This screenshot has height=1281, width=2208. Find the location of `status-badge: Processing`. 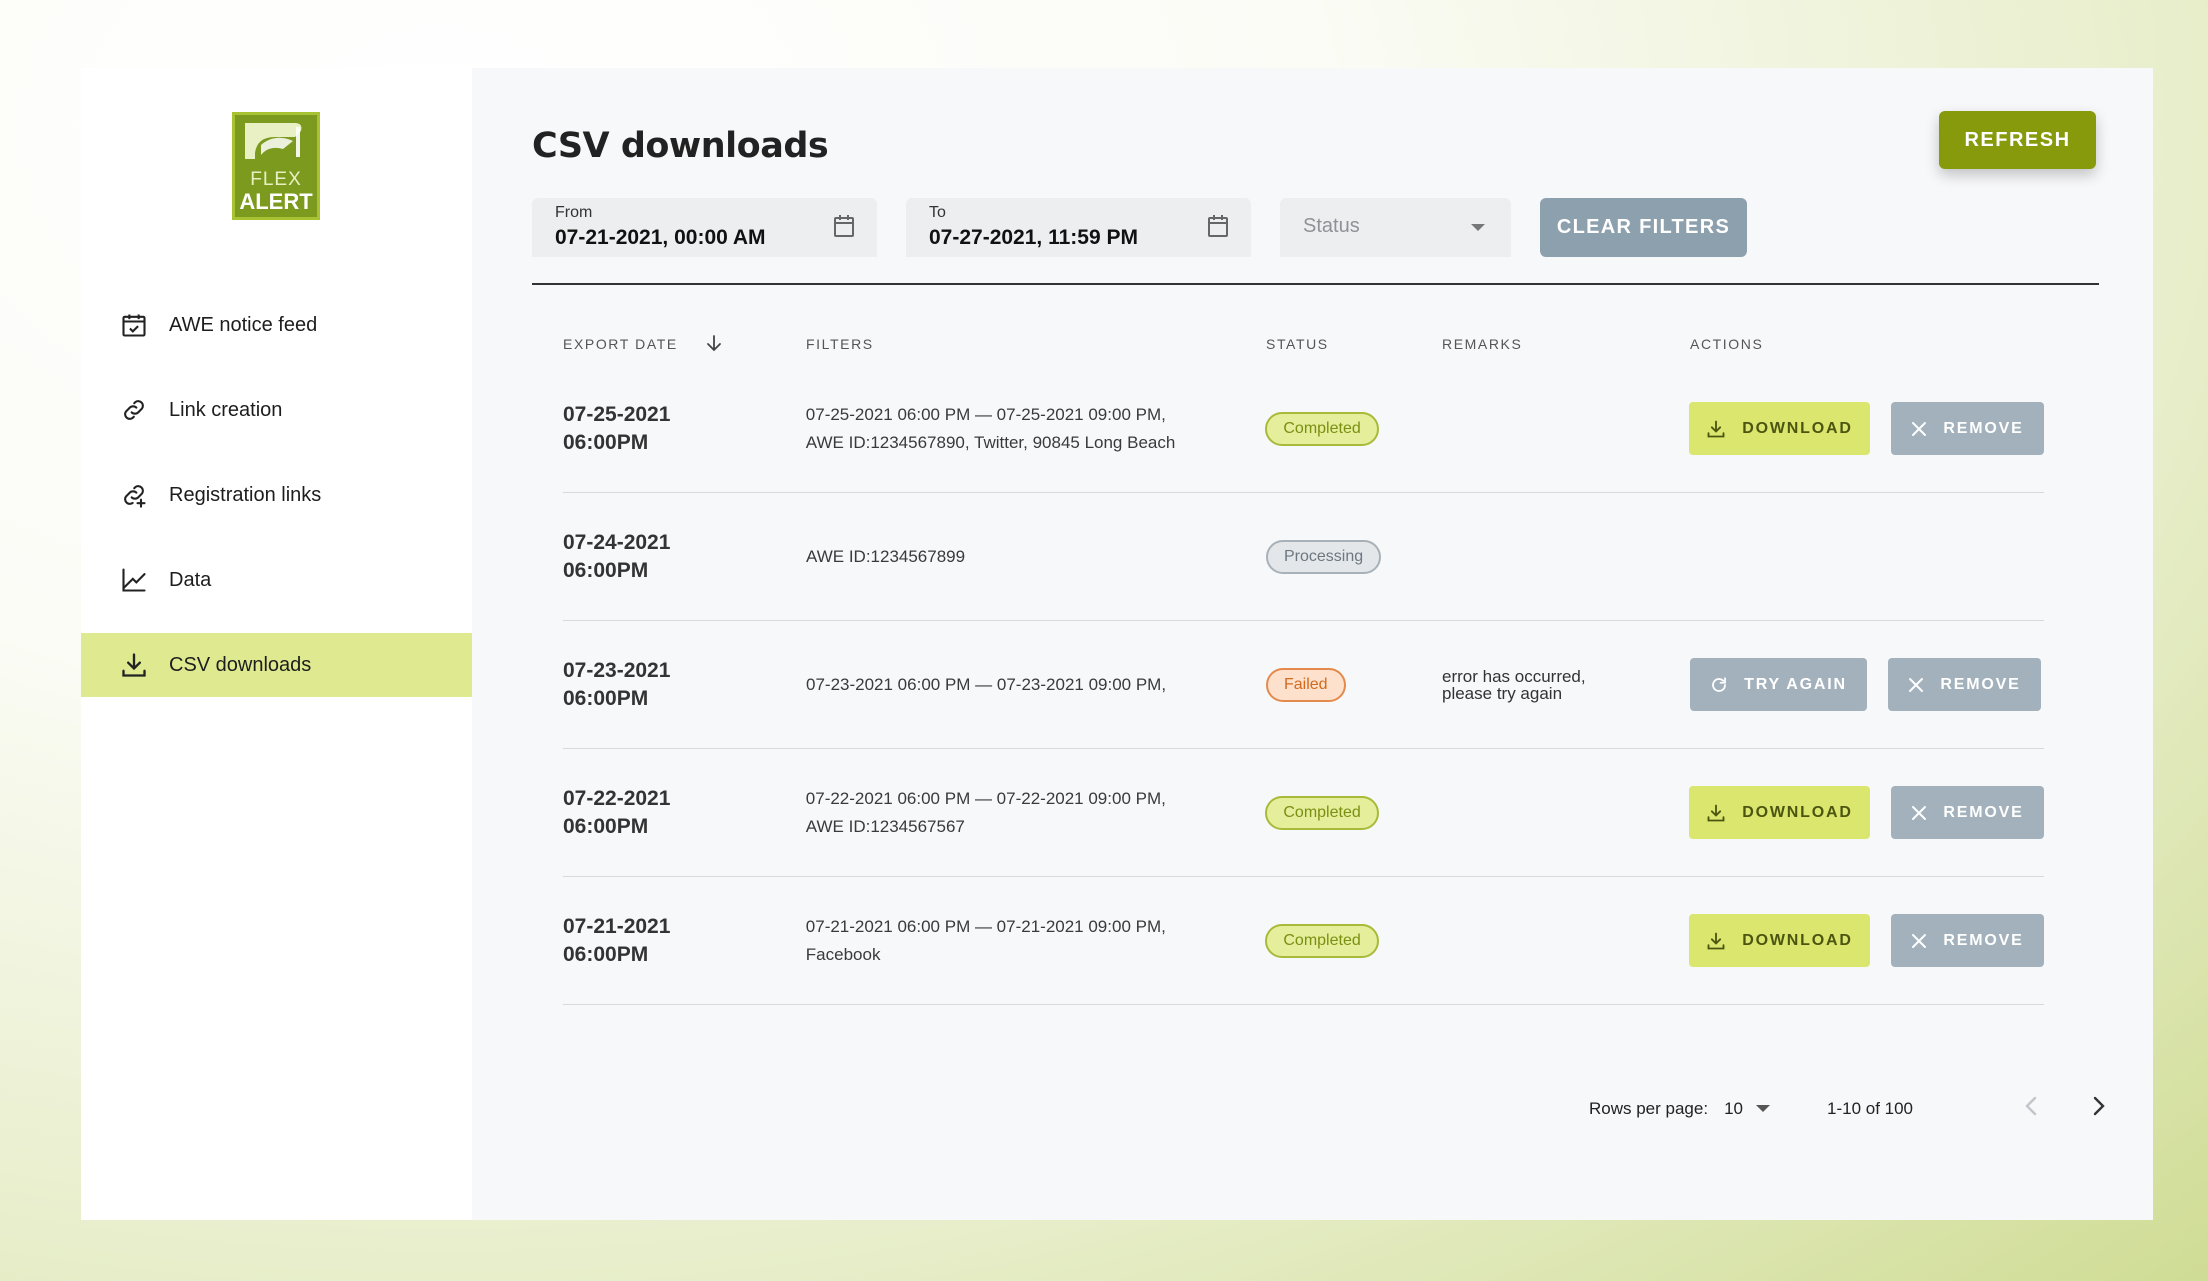

status-badge: Processing is located at coordinates (1324, 556).